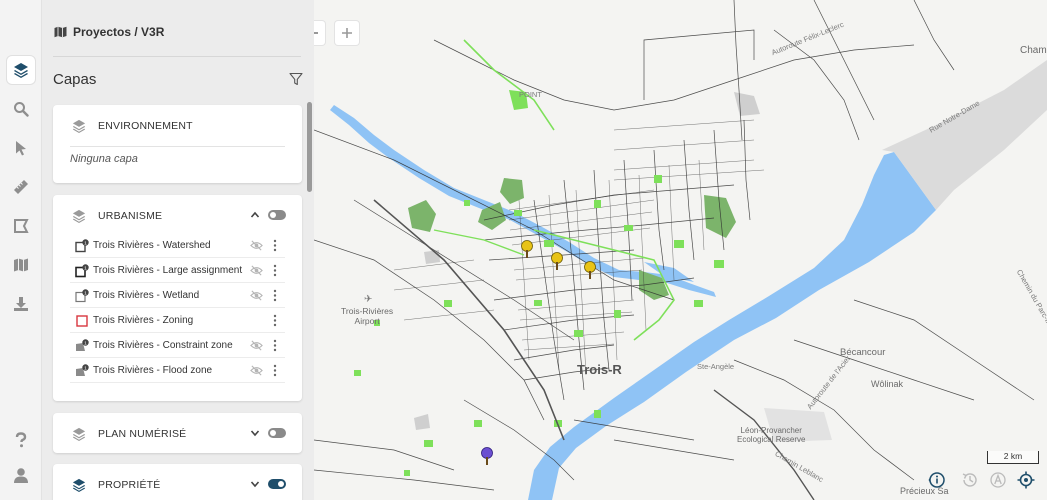 Image resolution: width=1047 pixels, height=500 pixels. I want to click on map-label-trois-rivieres: Trois-R, so click(599, 369).